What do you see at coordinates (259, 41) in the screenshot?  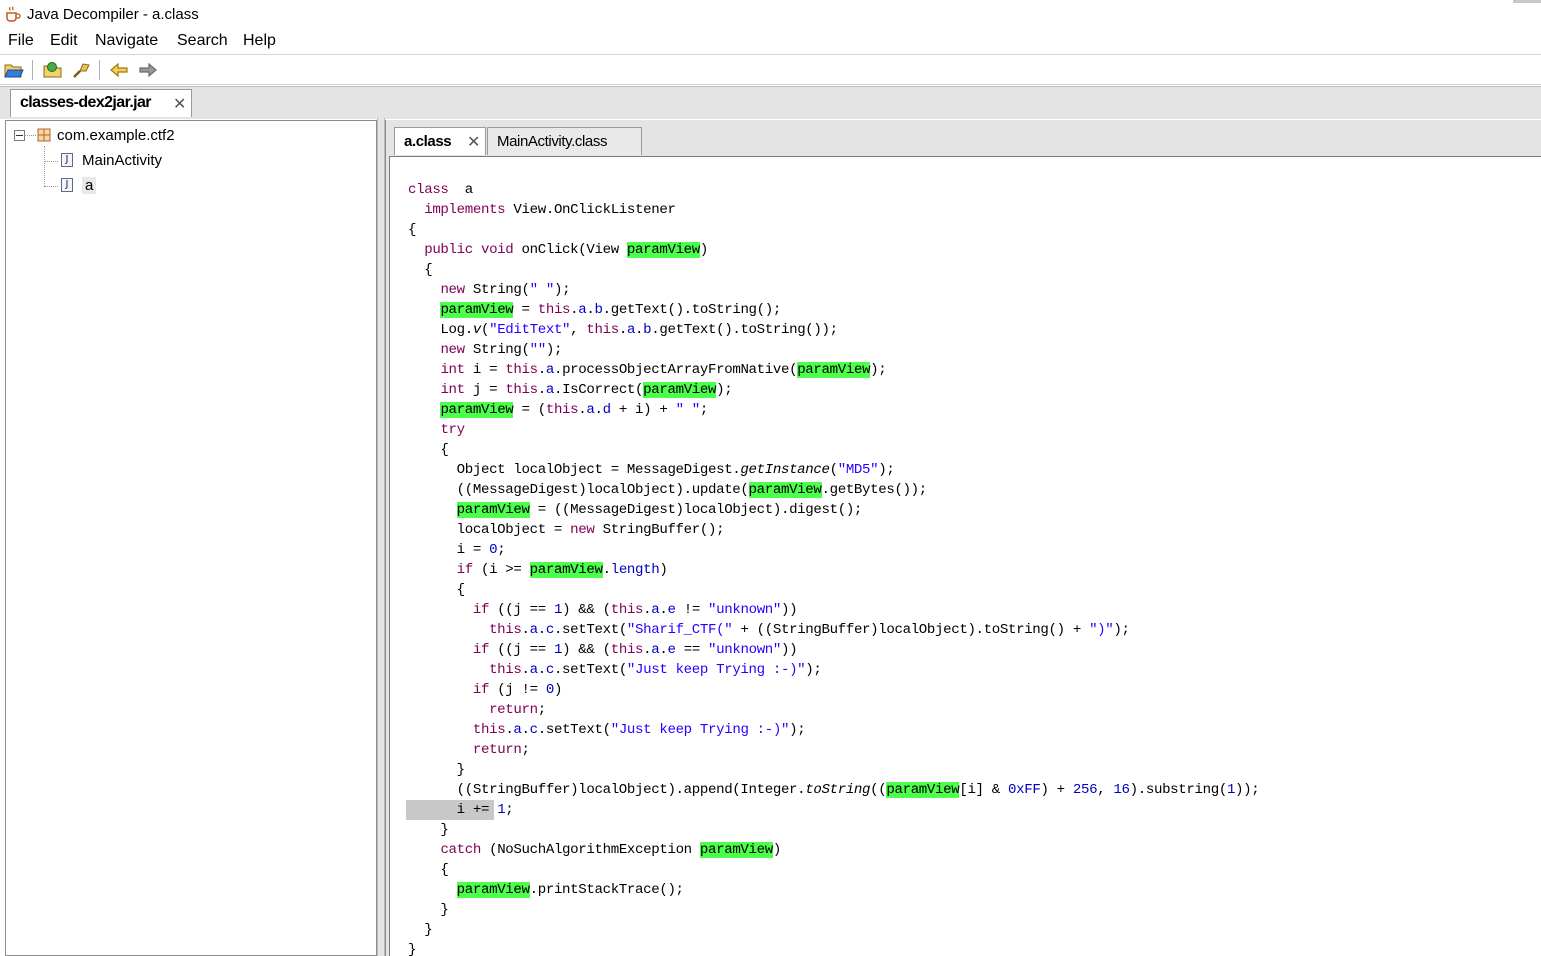 I see `menu-help: Help` at bounding box center [259, 41].